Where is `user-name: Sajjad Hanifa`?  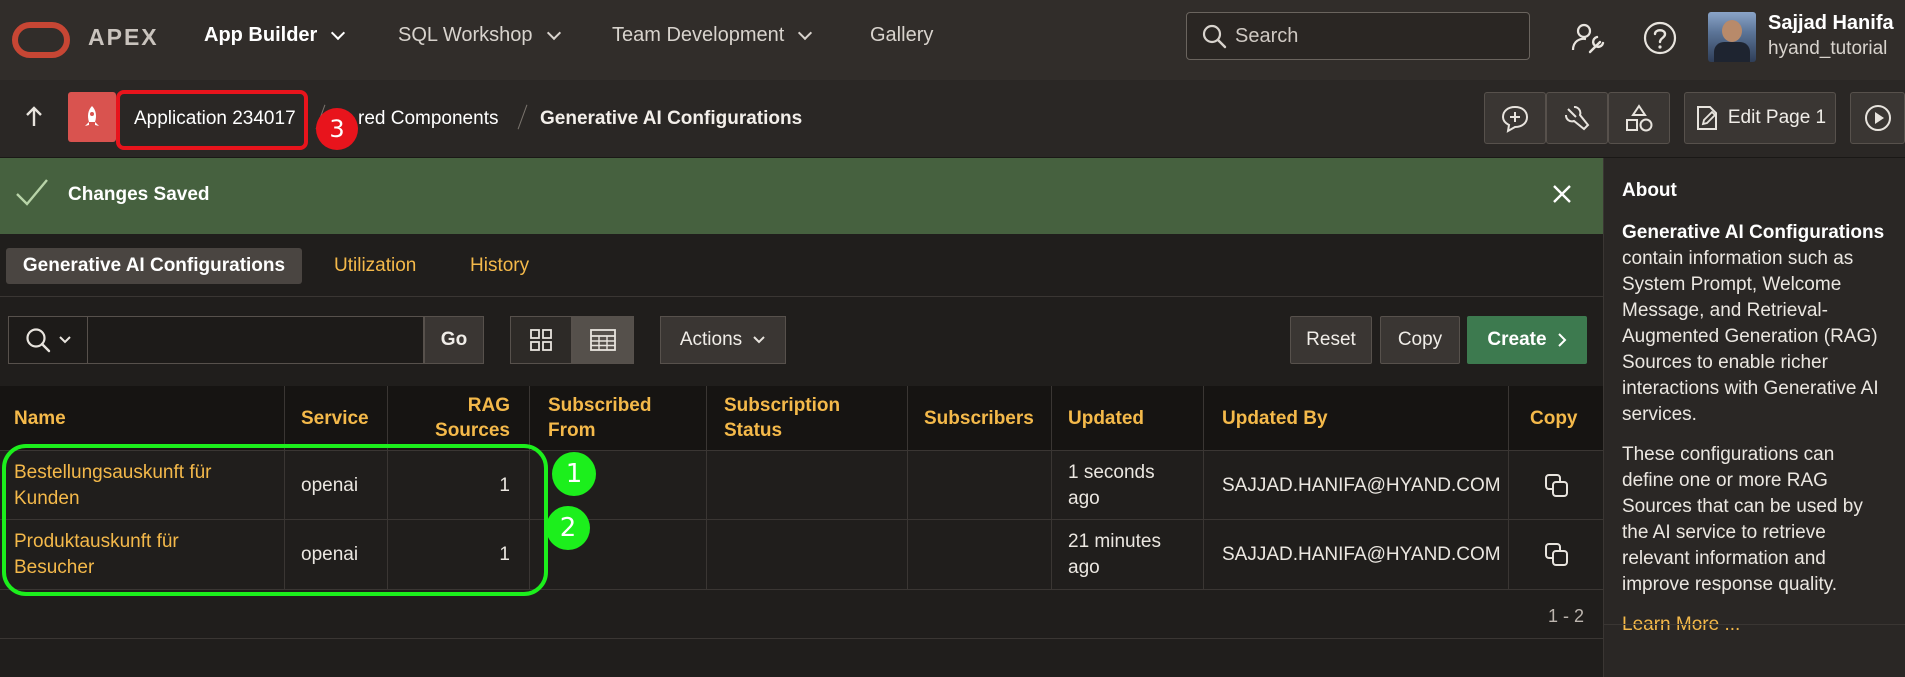
user-name: Sajjad Hanifa is located at coordinates (1831, 23).